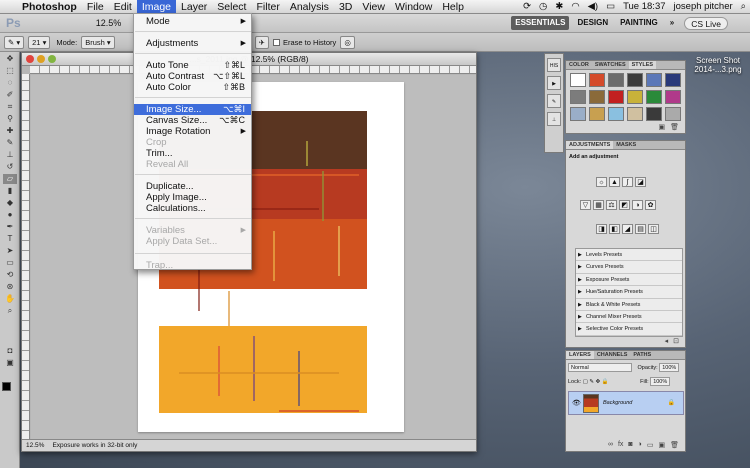 The height and width of the screenshot is (468, 750). I want to click on tab-masks: MASKS, so click(626, 145).